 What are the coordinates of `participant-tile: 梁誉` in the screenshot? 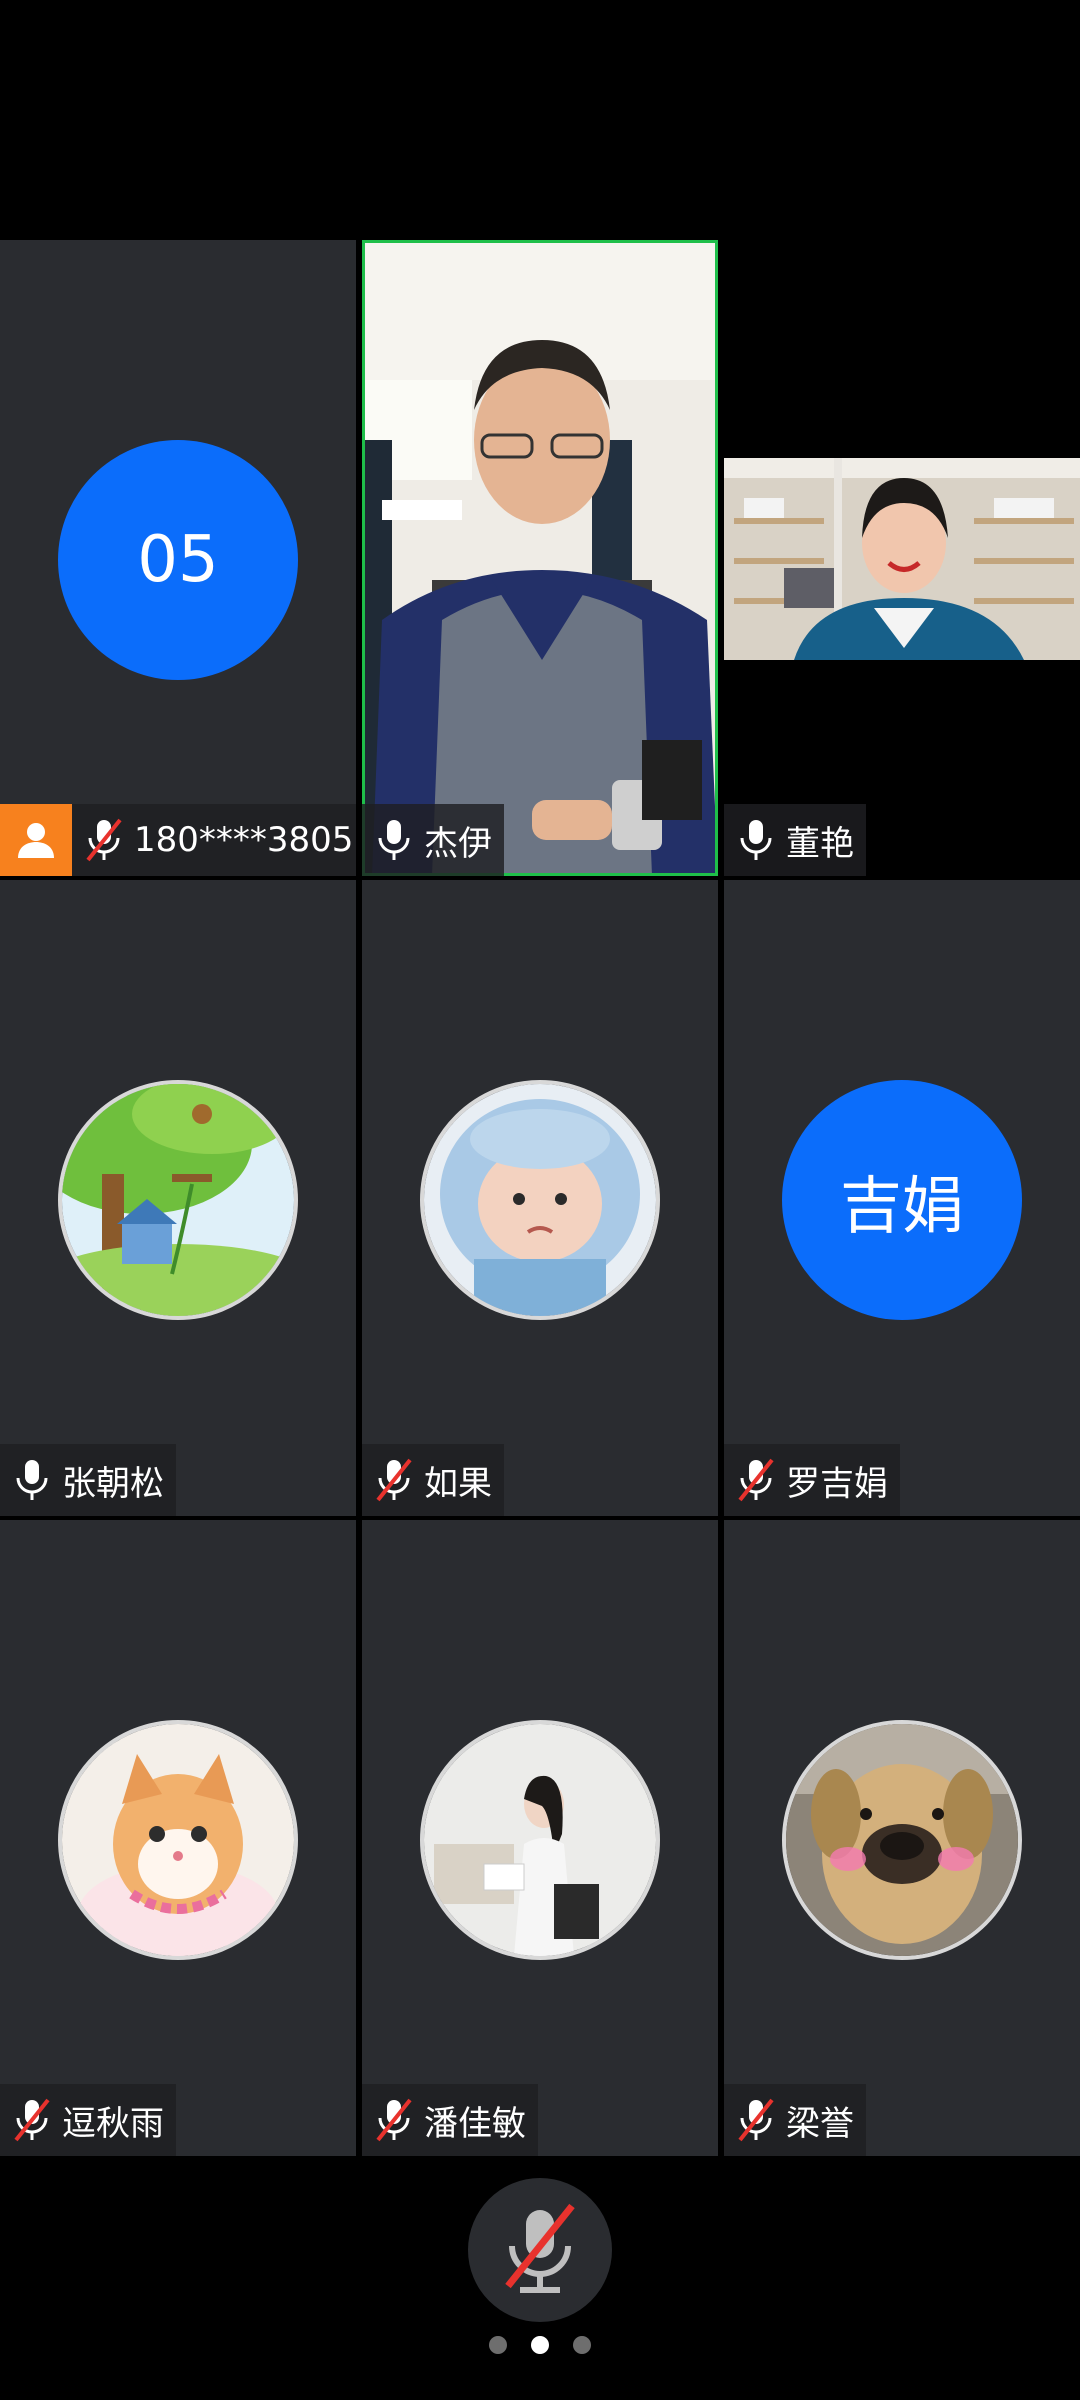 It's located at (902, 1838).